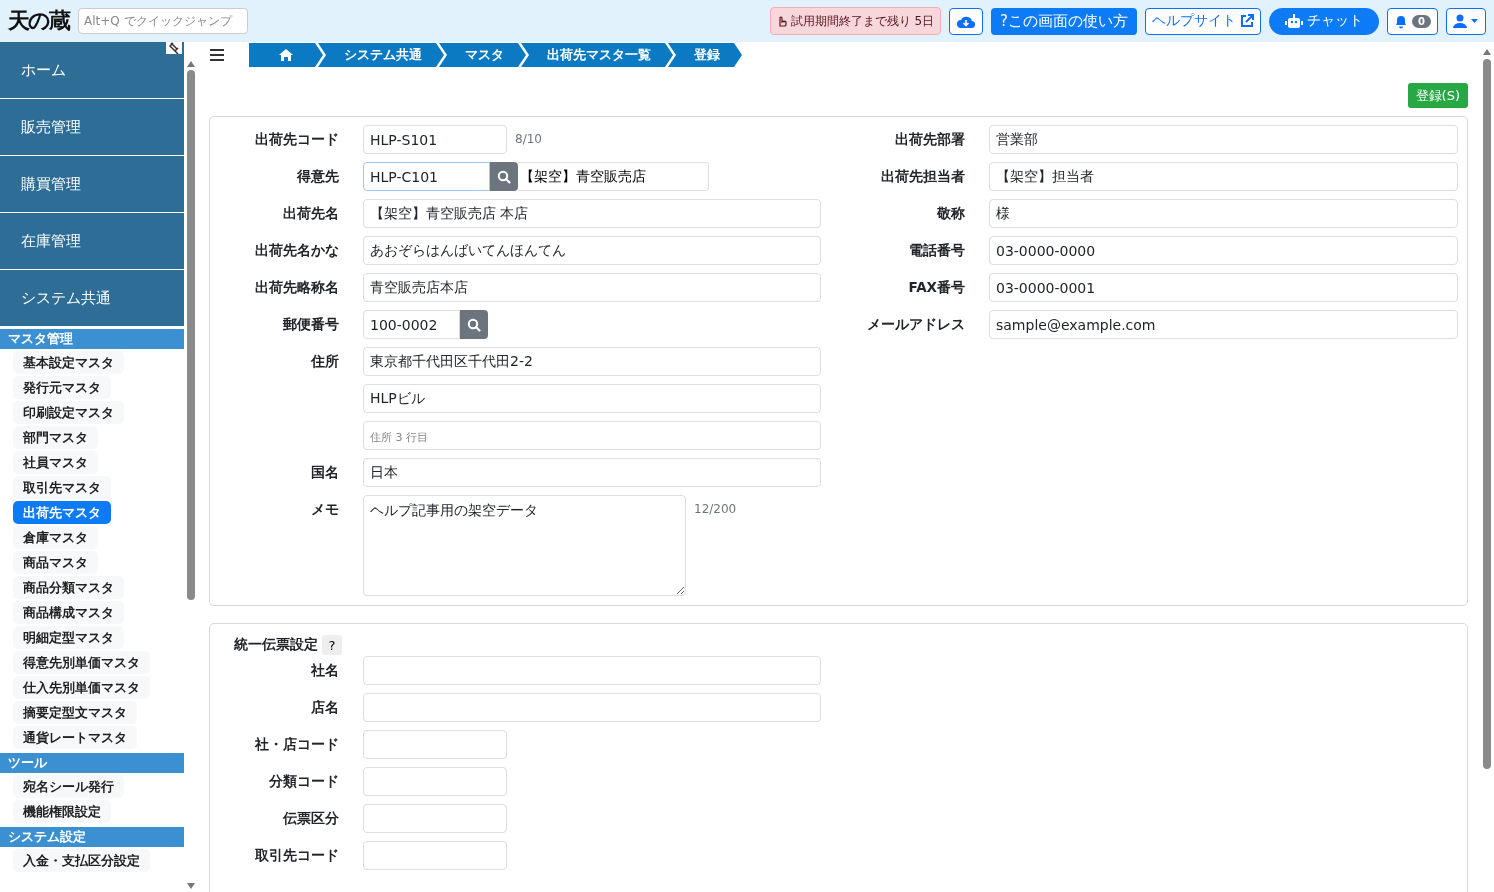 The image size is (1494, 892). I want to click on input-field: あおぞらはんばいてんほんてん, so click(592, 250).